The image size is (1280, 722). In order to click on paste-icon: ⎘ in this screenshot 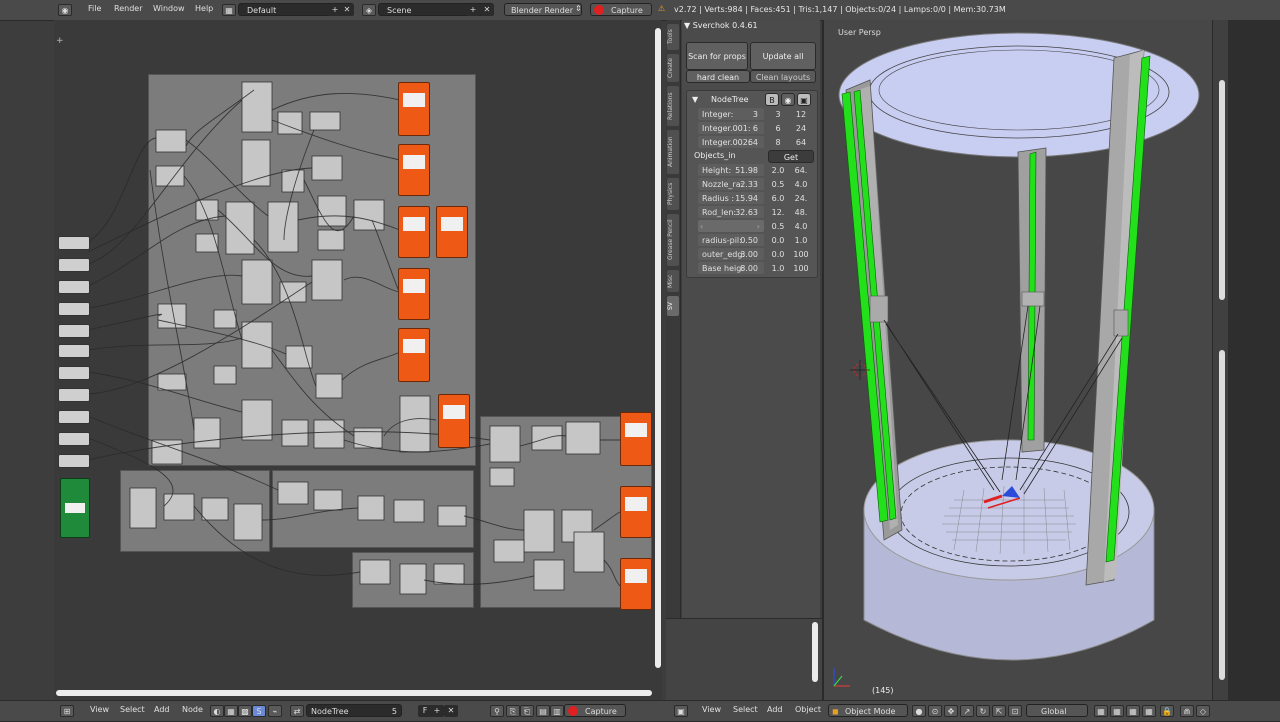, I will do `click(513, 711)`.